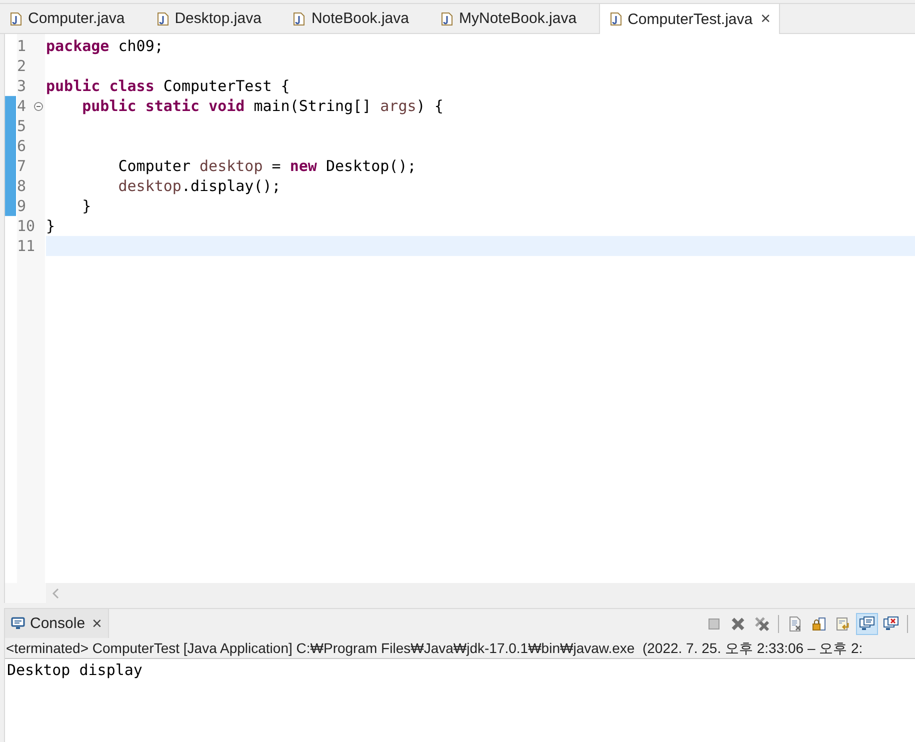  I want to click on editor-tab: Desktop.java, so click(215, 18).